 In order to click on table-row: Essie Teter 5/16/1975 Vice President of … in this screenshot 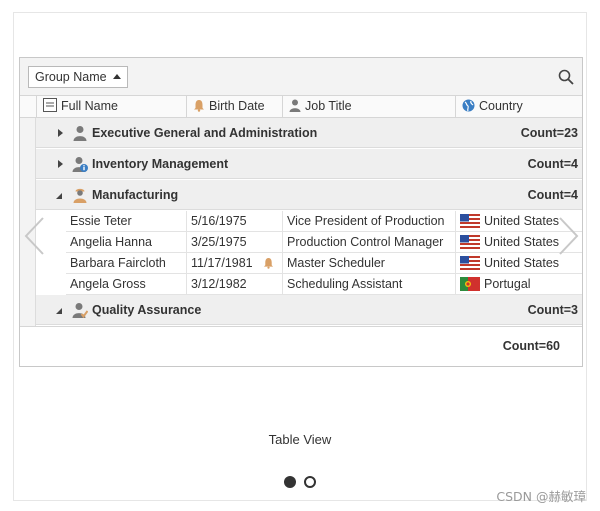, I will do `click(324, 221)`.